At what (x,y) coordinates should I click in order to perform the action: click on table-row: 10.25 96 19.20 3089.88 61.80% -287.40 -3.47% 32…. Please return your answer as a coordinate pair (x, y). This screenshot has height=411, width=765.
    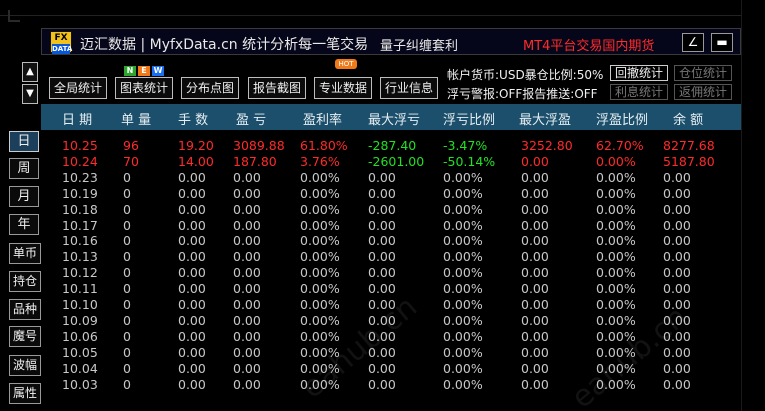
    Looking at the image, I should click on (391, 145).